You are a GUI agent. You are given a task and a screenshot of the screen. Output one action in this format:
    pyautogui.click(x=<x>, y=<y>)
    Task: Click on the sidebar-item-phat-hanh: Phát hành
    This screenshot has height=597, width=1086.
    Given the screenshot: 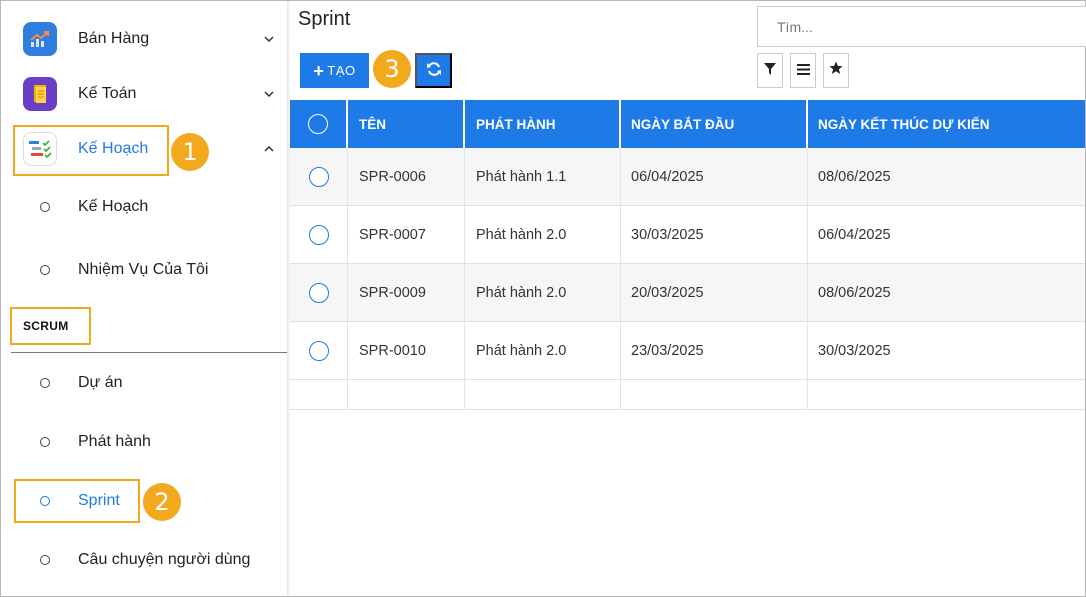 What is the action you would take?
    pyautogui.click(x=144, y=442)
    